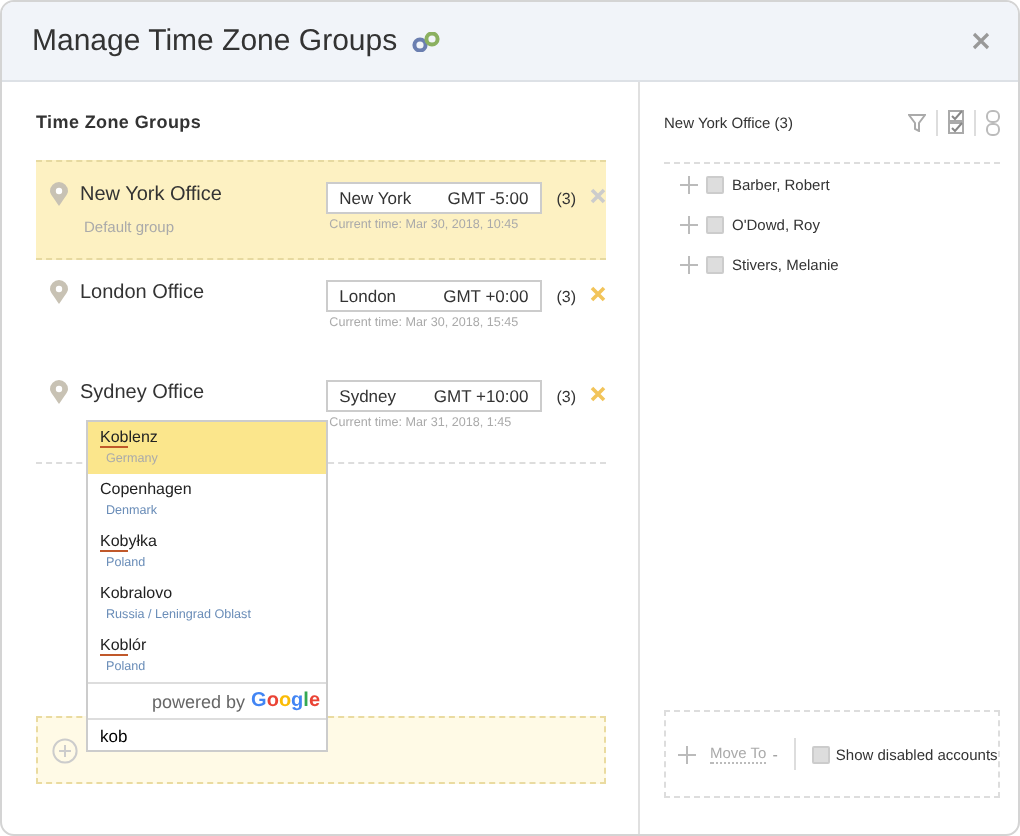 This screenshot has width=1020, height=836. I want to click on move-icon, so click(687, 754).